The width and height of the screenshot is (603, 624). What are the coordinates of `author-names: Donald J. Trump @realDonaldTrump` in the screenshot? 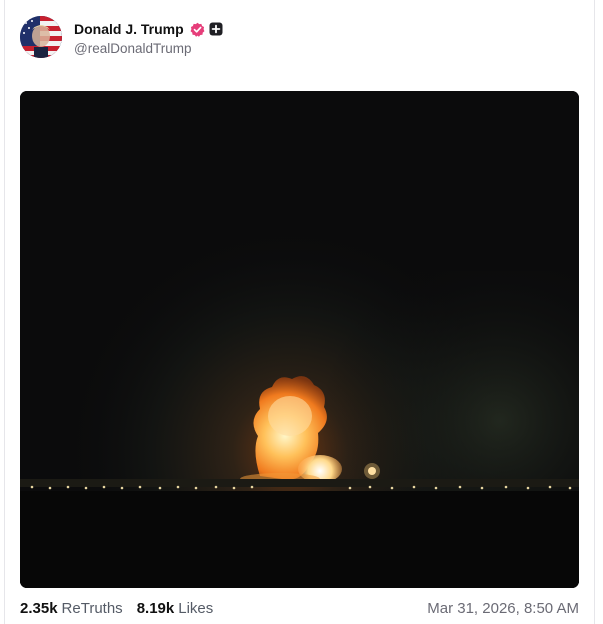 It's located at (148, 37).